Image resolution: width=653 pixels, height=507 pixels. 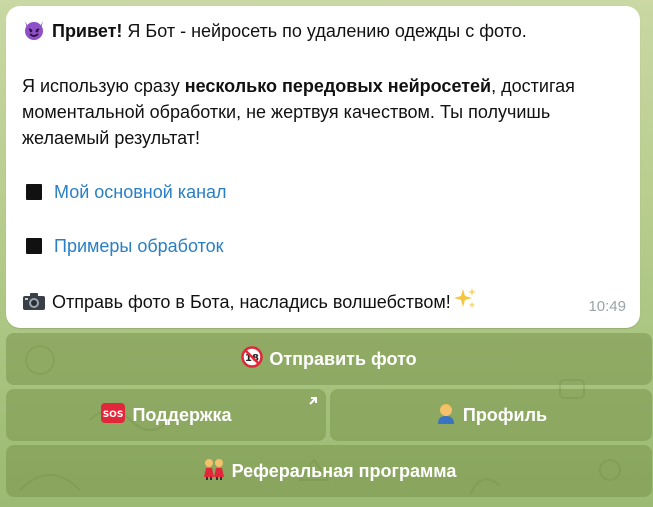 I want to click on two-people-icon, so click(x=214, y=471).